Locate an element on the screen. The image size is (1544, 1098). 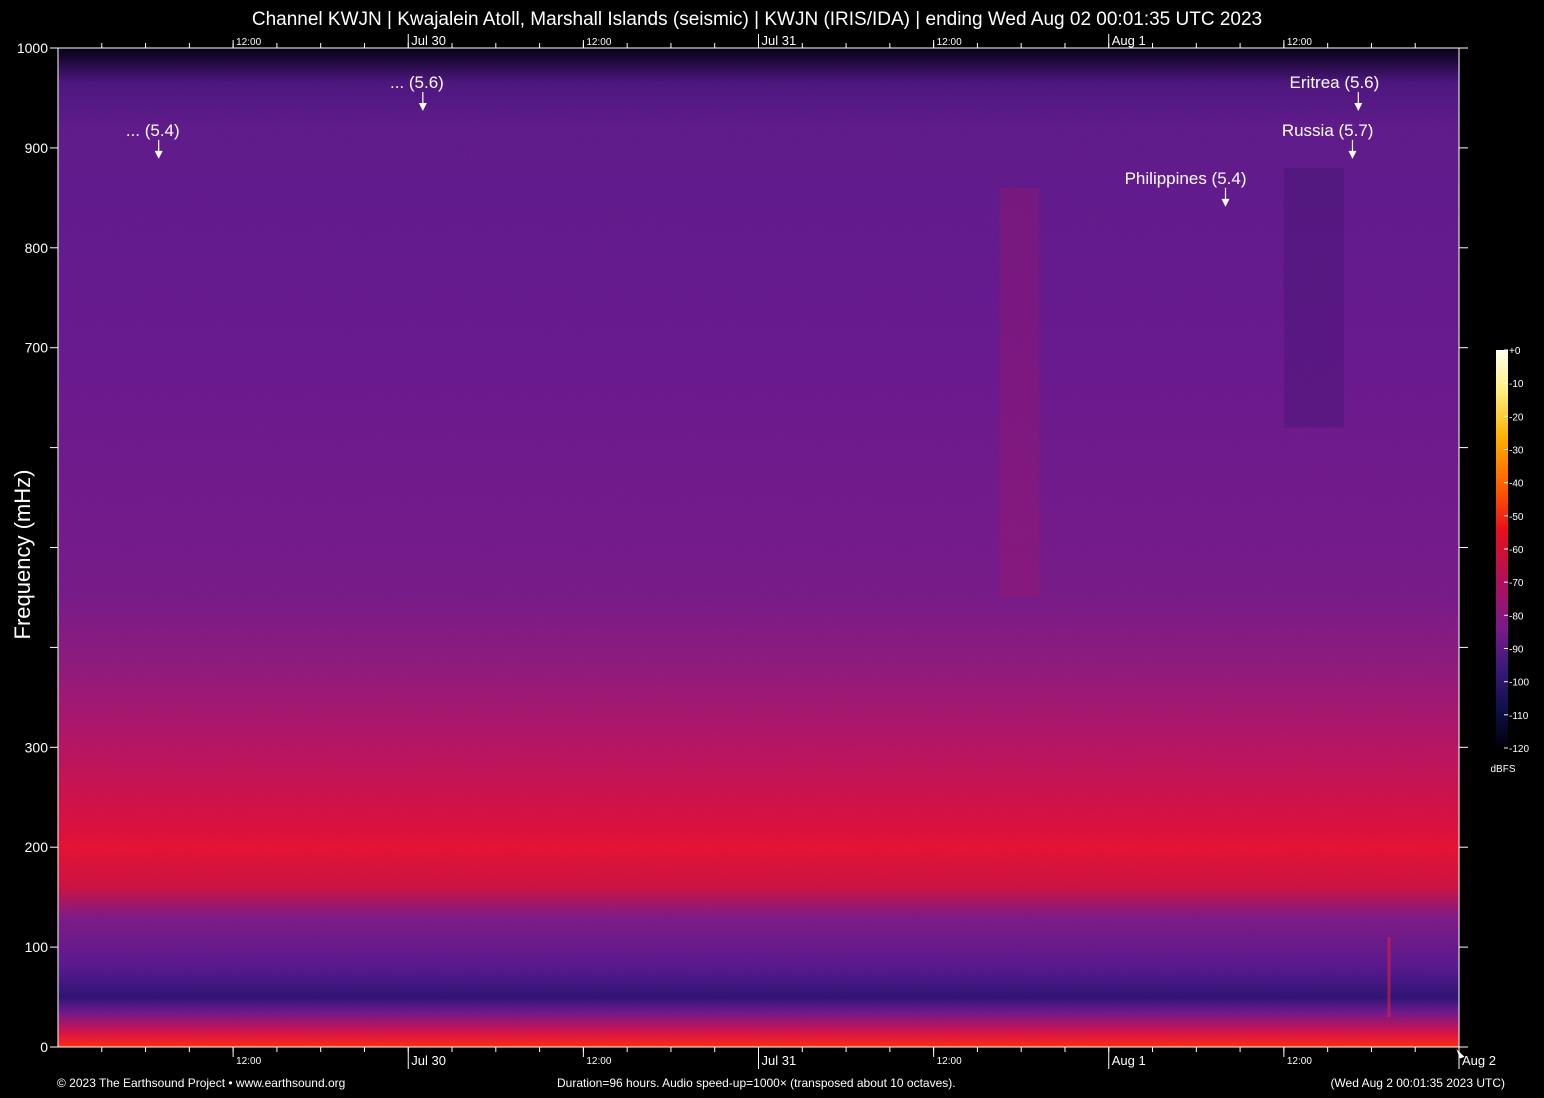
colorbar-tick-label: -30 is located at coordinates (1516, 451).